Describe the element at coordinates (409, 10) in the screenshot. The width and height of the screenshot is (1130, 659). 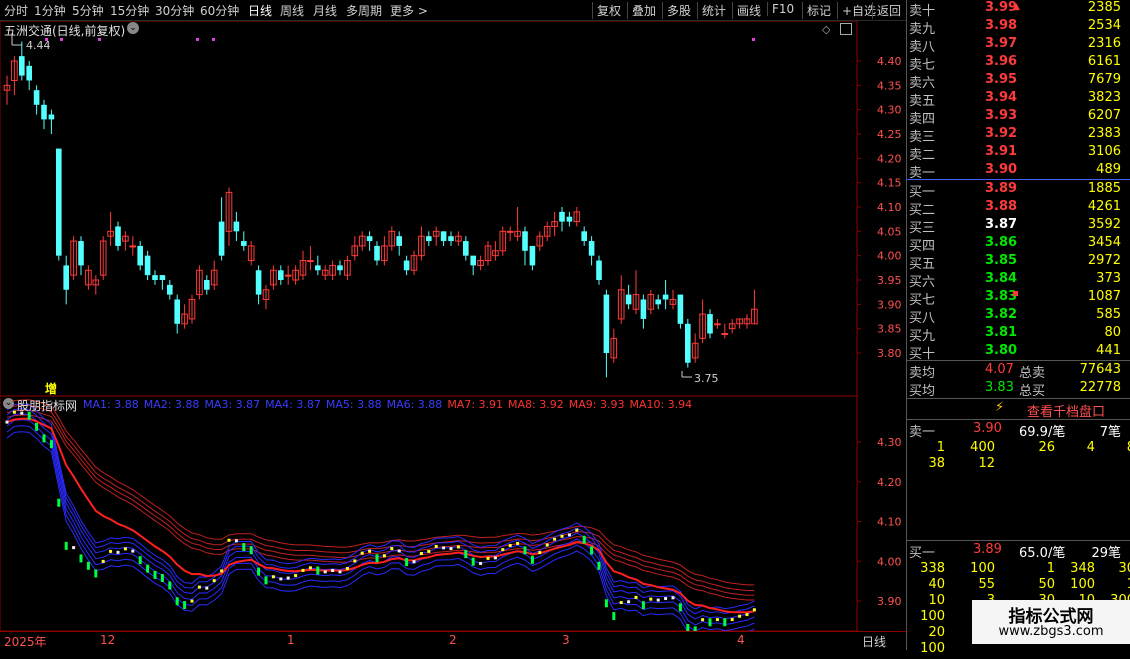
I see `period-tab-more: 更多 >` at that location.